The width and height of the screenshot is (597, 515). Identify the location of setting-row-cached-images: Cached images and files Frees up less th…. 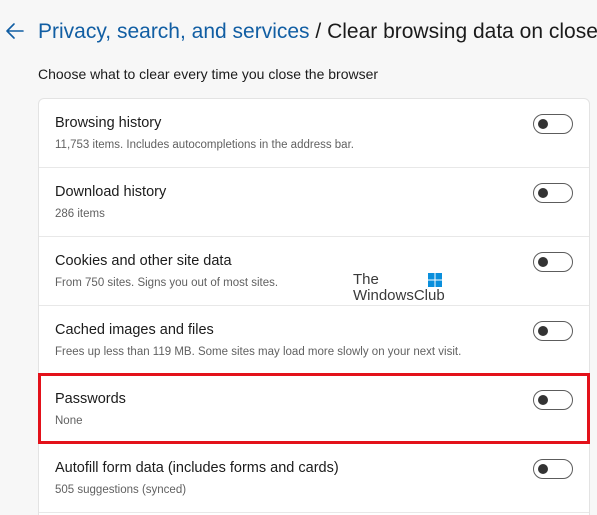
(314, 340).